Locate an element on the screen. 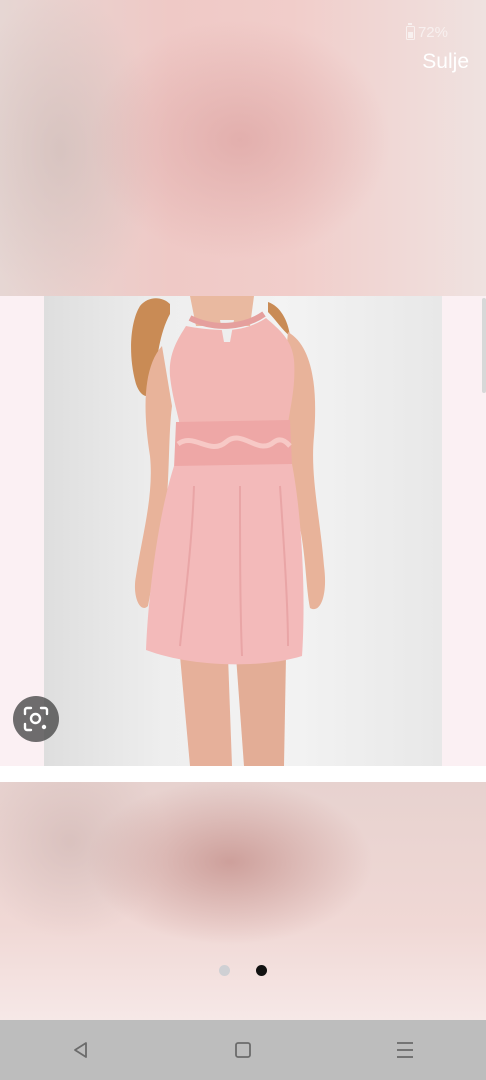  back-triangle-icon is located at coordinates (80, 1050).